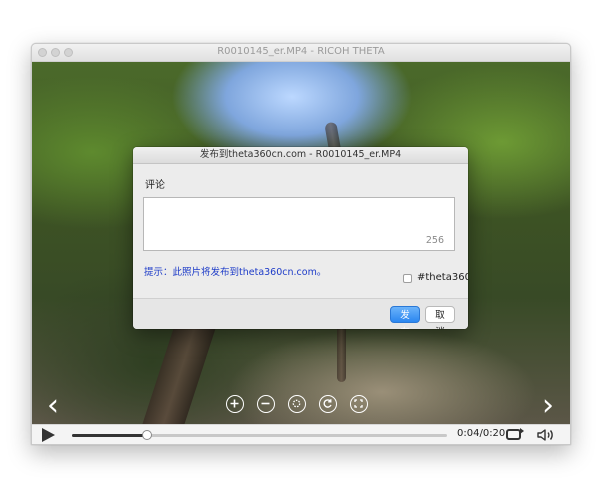  Describe the element at coordinates (515, 434) in the screenshot. I see `loop-icon` at that location.